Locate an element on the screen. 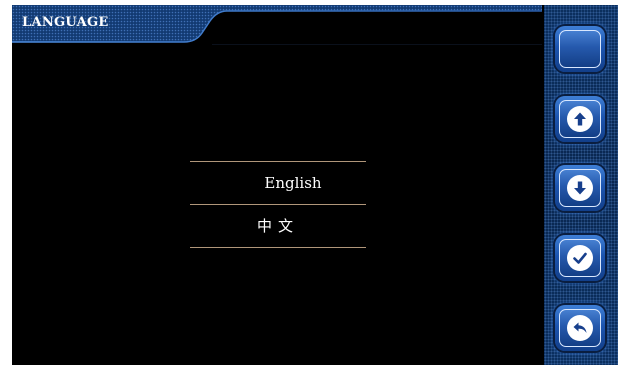  arrow-up-icon is located at coordinates (580, 119).